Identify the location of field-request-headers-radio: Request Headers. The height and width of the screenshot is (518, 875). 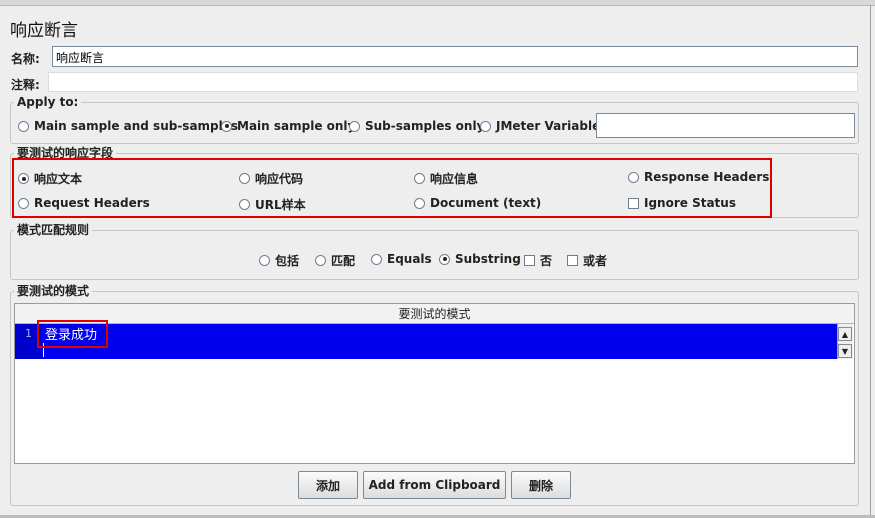
(84, 203).